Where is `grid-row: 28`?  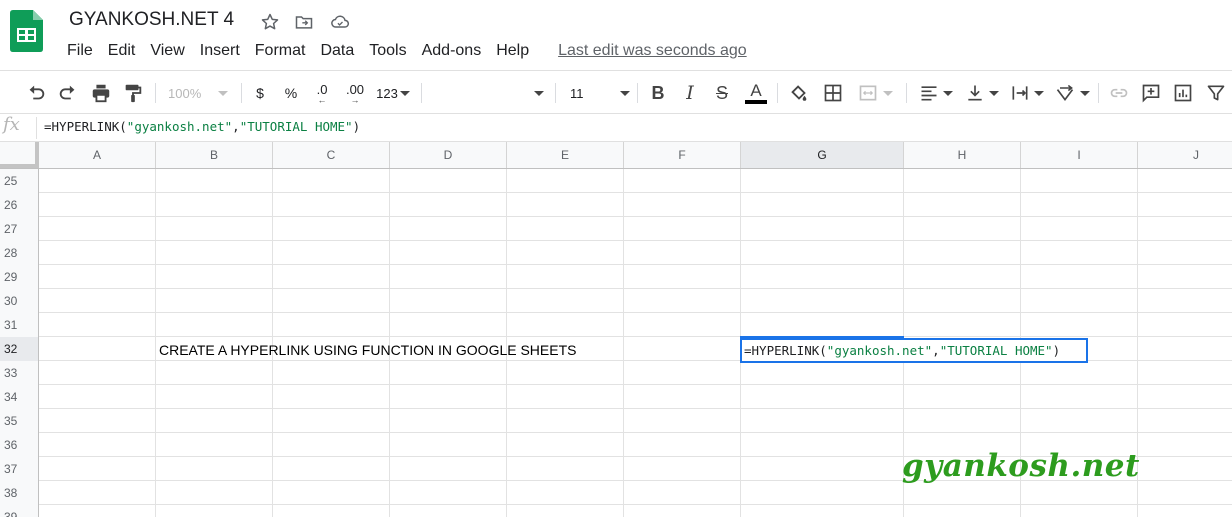 grid-row: 28 is located at coordinates (616, 253).